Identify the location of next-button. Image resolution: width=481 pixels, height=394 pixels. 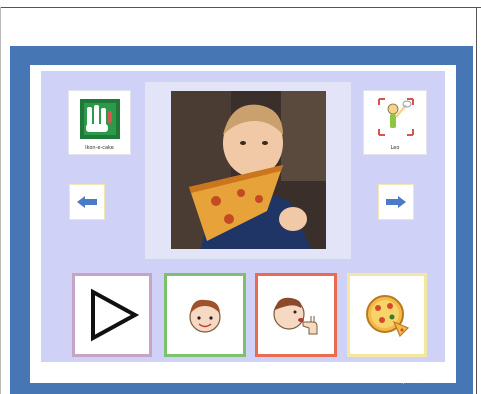
(396, 202).